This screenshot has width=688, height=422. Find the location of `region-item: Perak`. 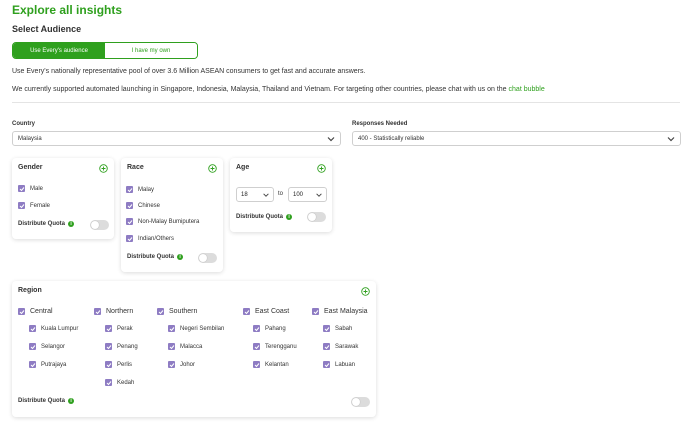

region-item: Perak is located at coordinates (119, 328).